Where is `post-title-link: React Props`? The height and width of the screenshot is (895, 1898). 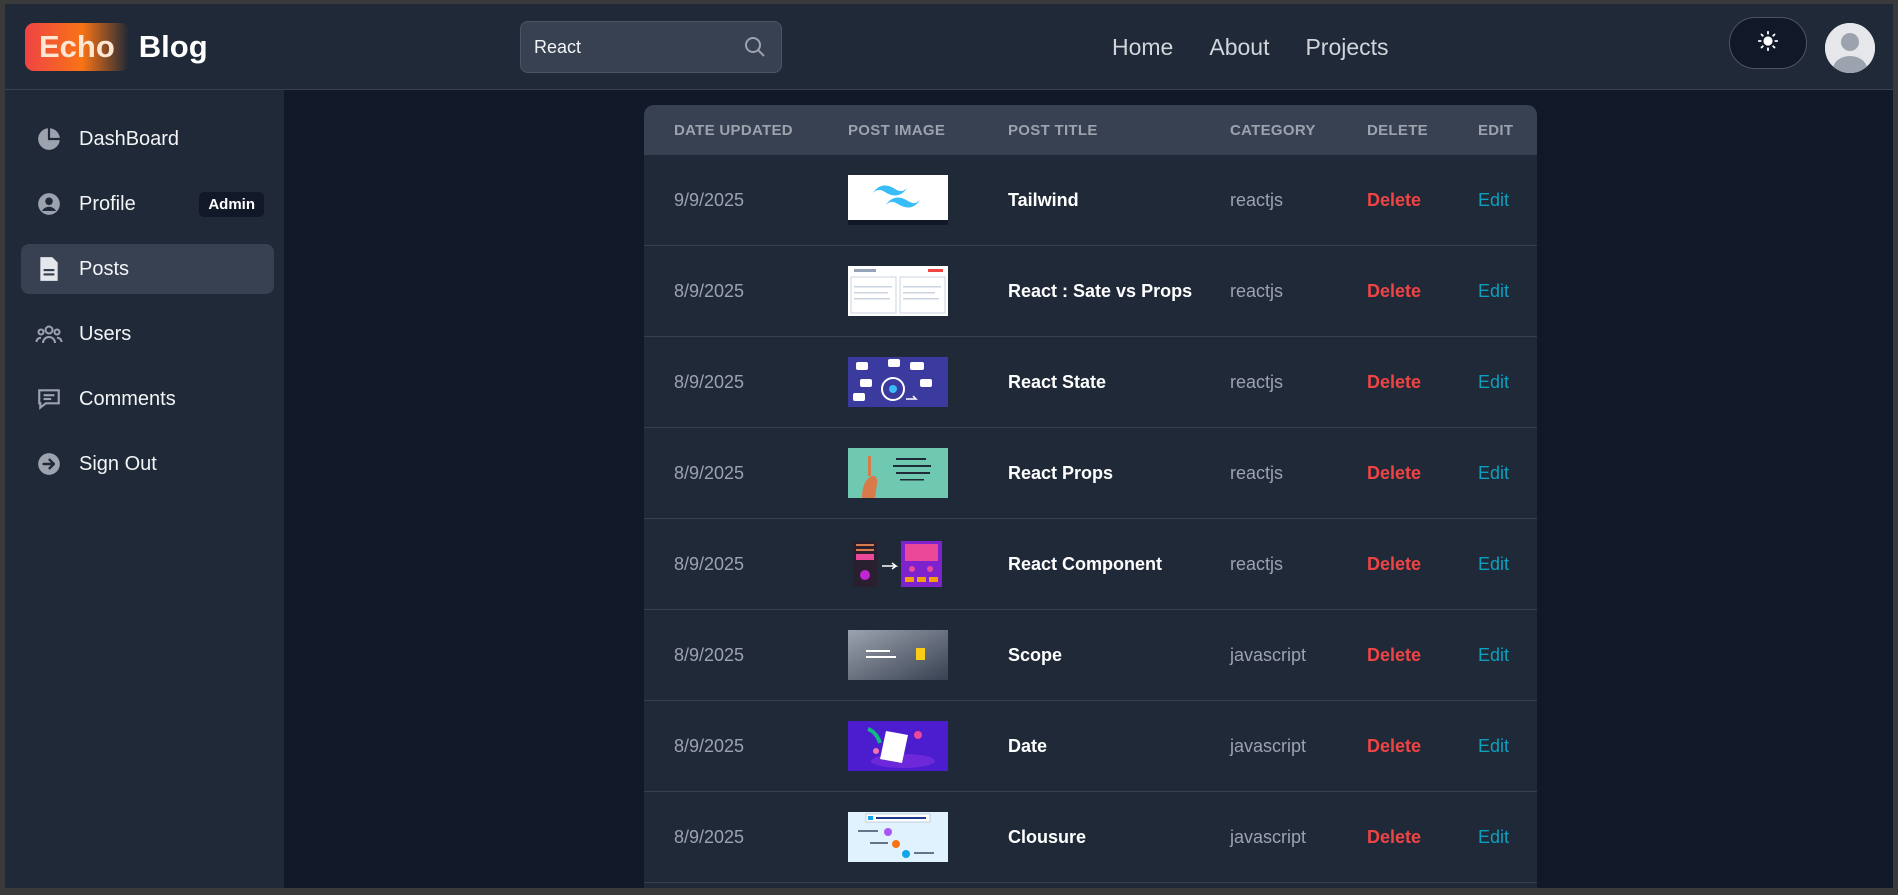
post-title-link: React Props is located at coordinates (1060, 473).